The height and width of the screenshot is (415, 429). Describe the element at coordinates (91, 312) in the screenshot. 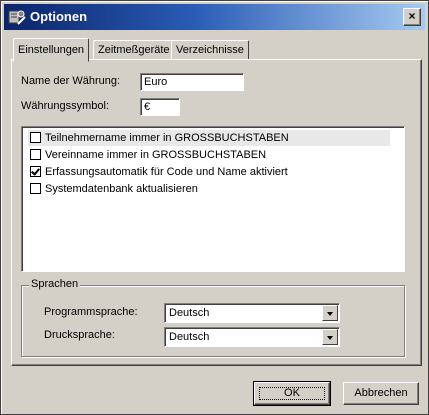

I see `program-language-label: Programmsprache:` at that location.